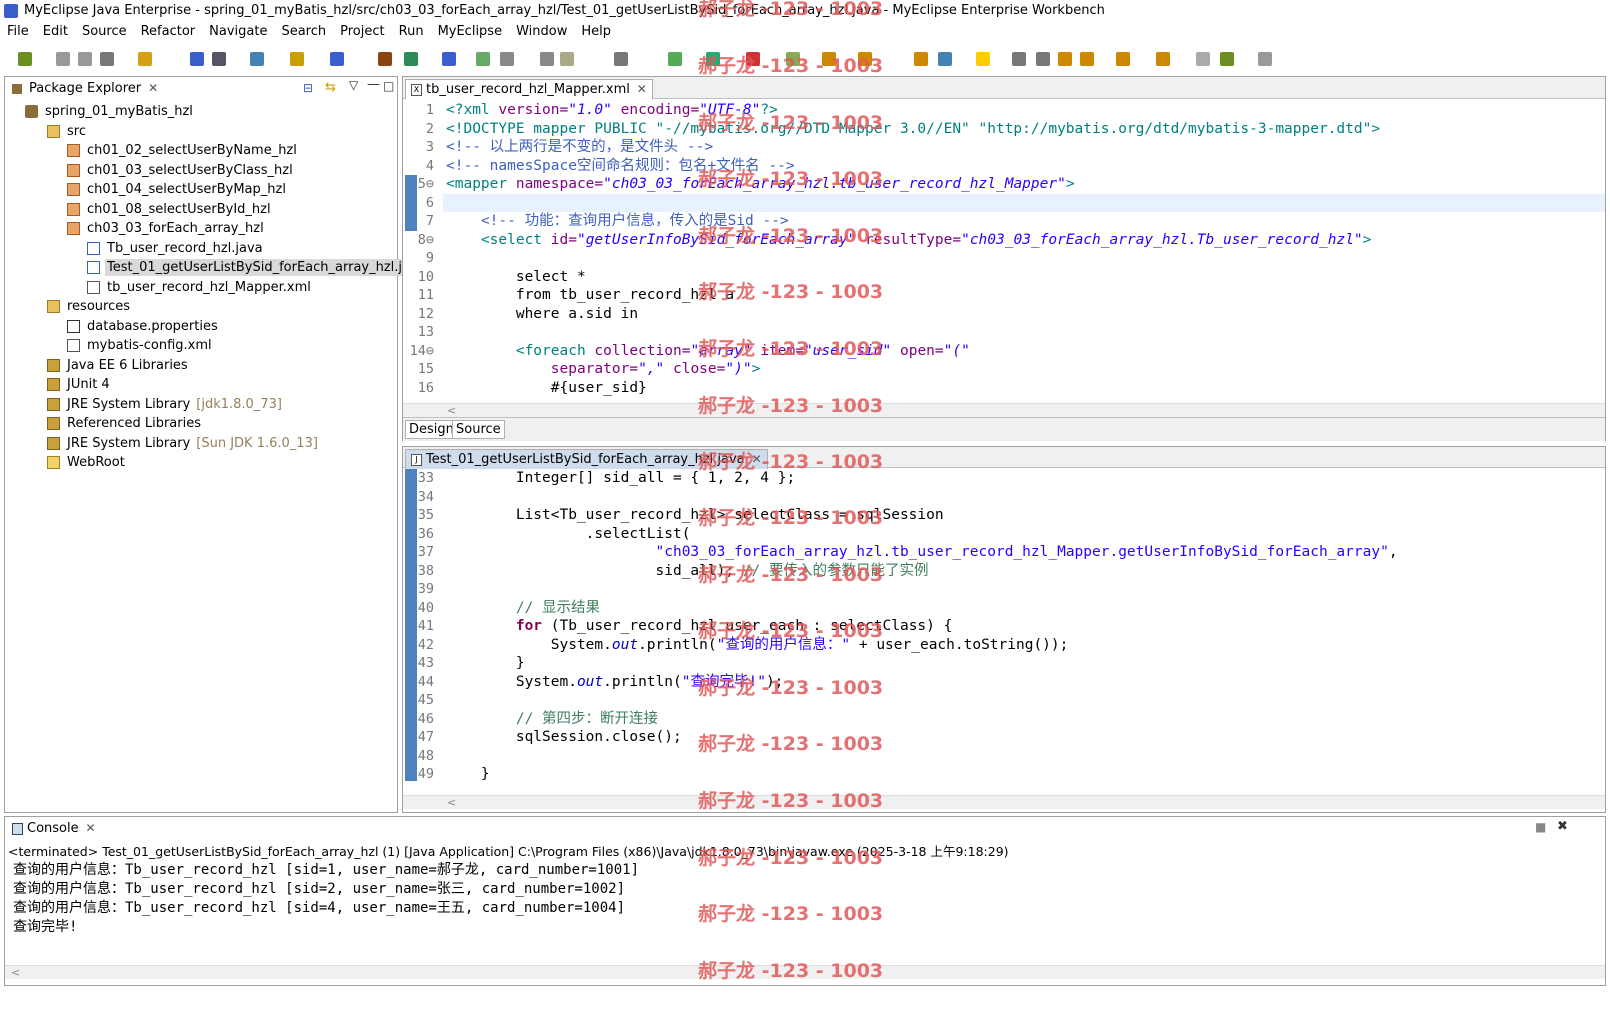 The image size is (1610, 1017). I want to click on menu-help: Help, so click(596, 32).